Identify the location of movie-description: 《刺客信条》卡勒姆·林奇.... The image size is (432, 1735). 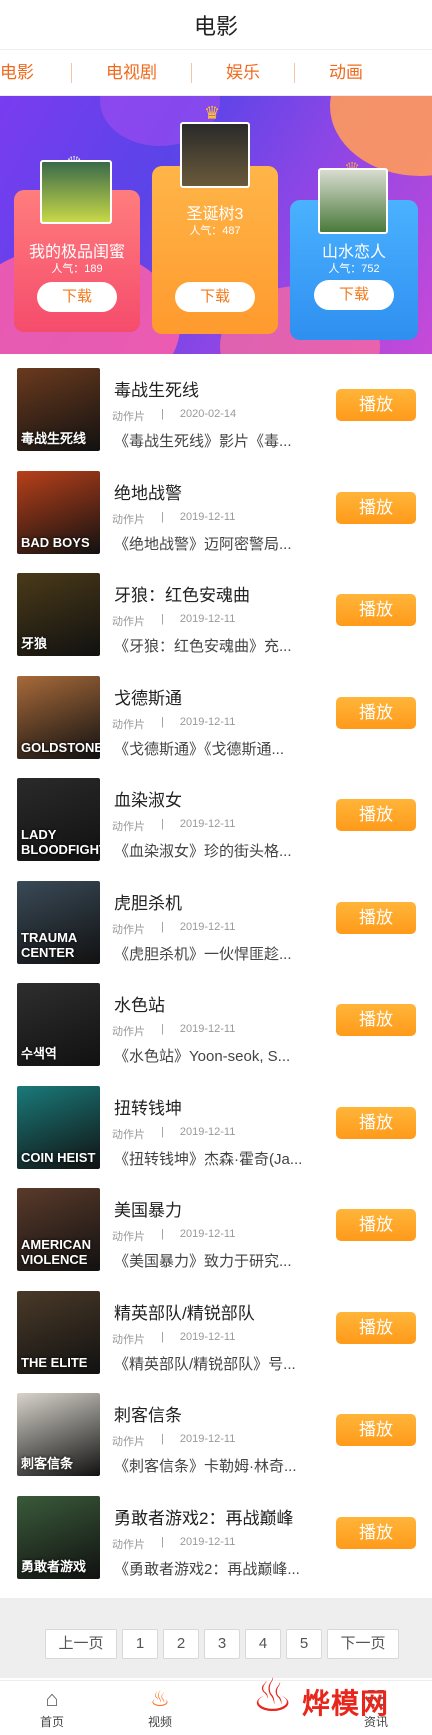
(205, 1466).